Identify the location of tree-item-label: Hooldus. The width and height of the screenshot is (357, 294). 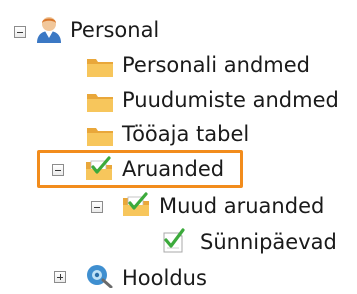
(164, 278).